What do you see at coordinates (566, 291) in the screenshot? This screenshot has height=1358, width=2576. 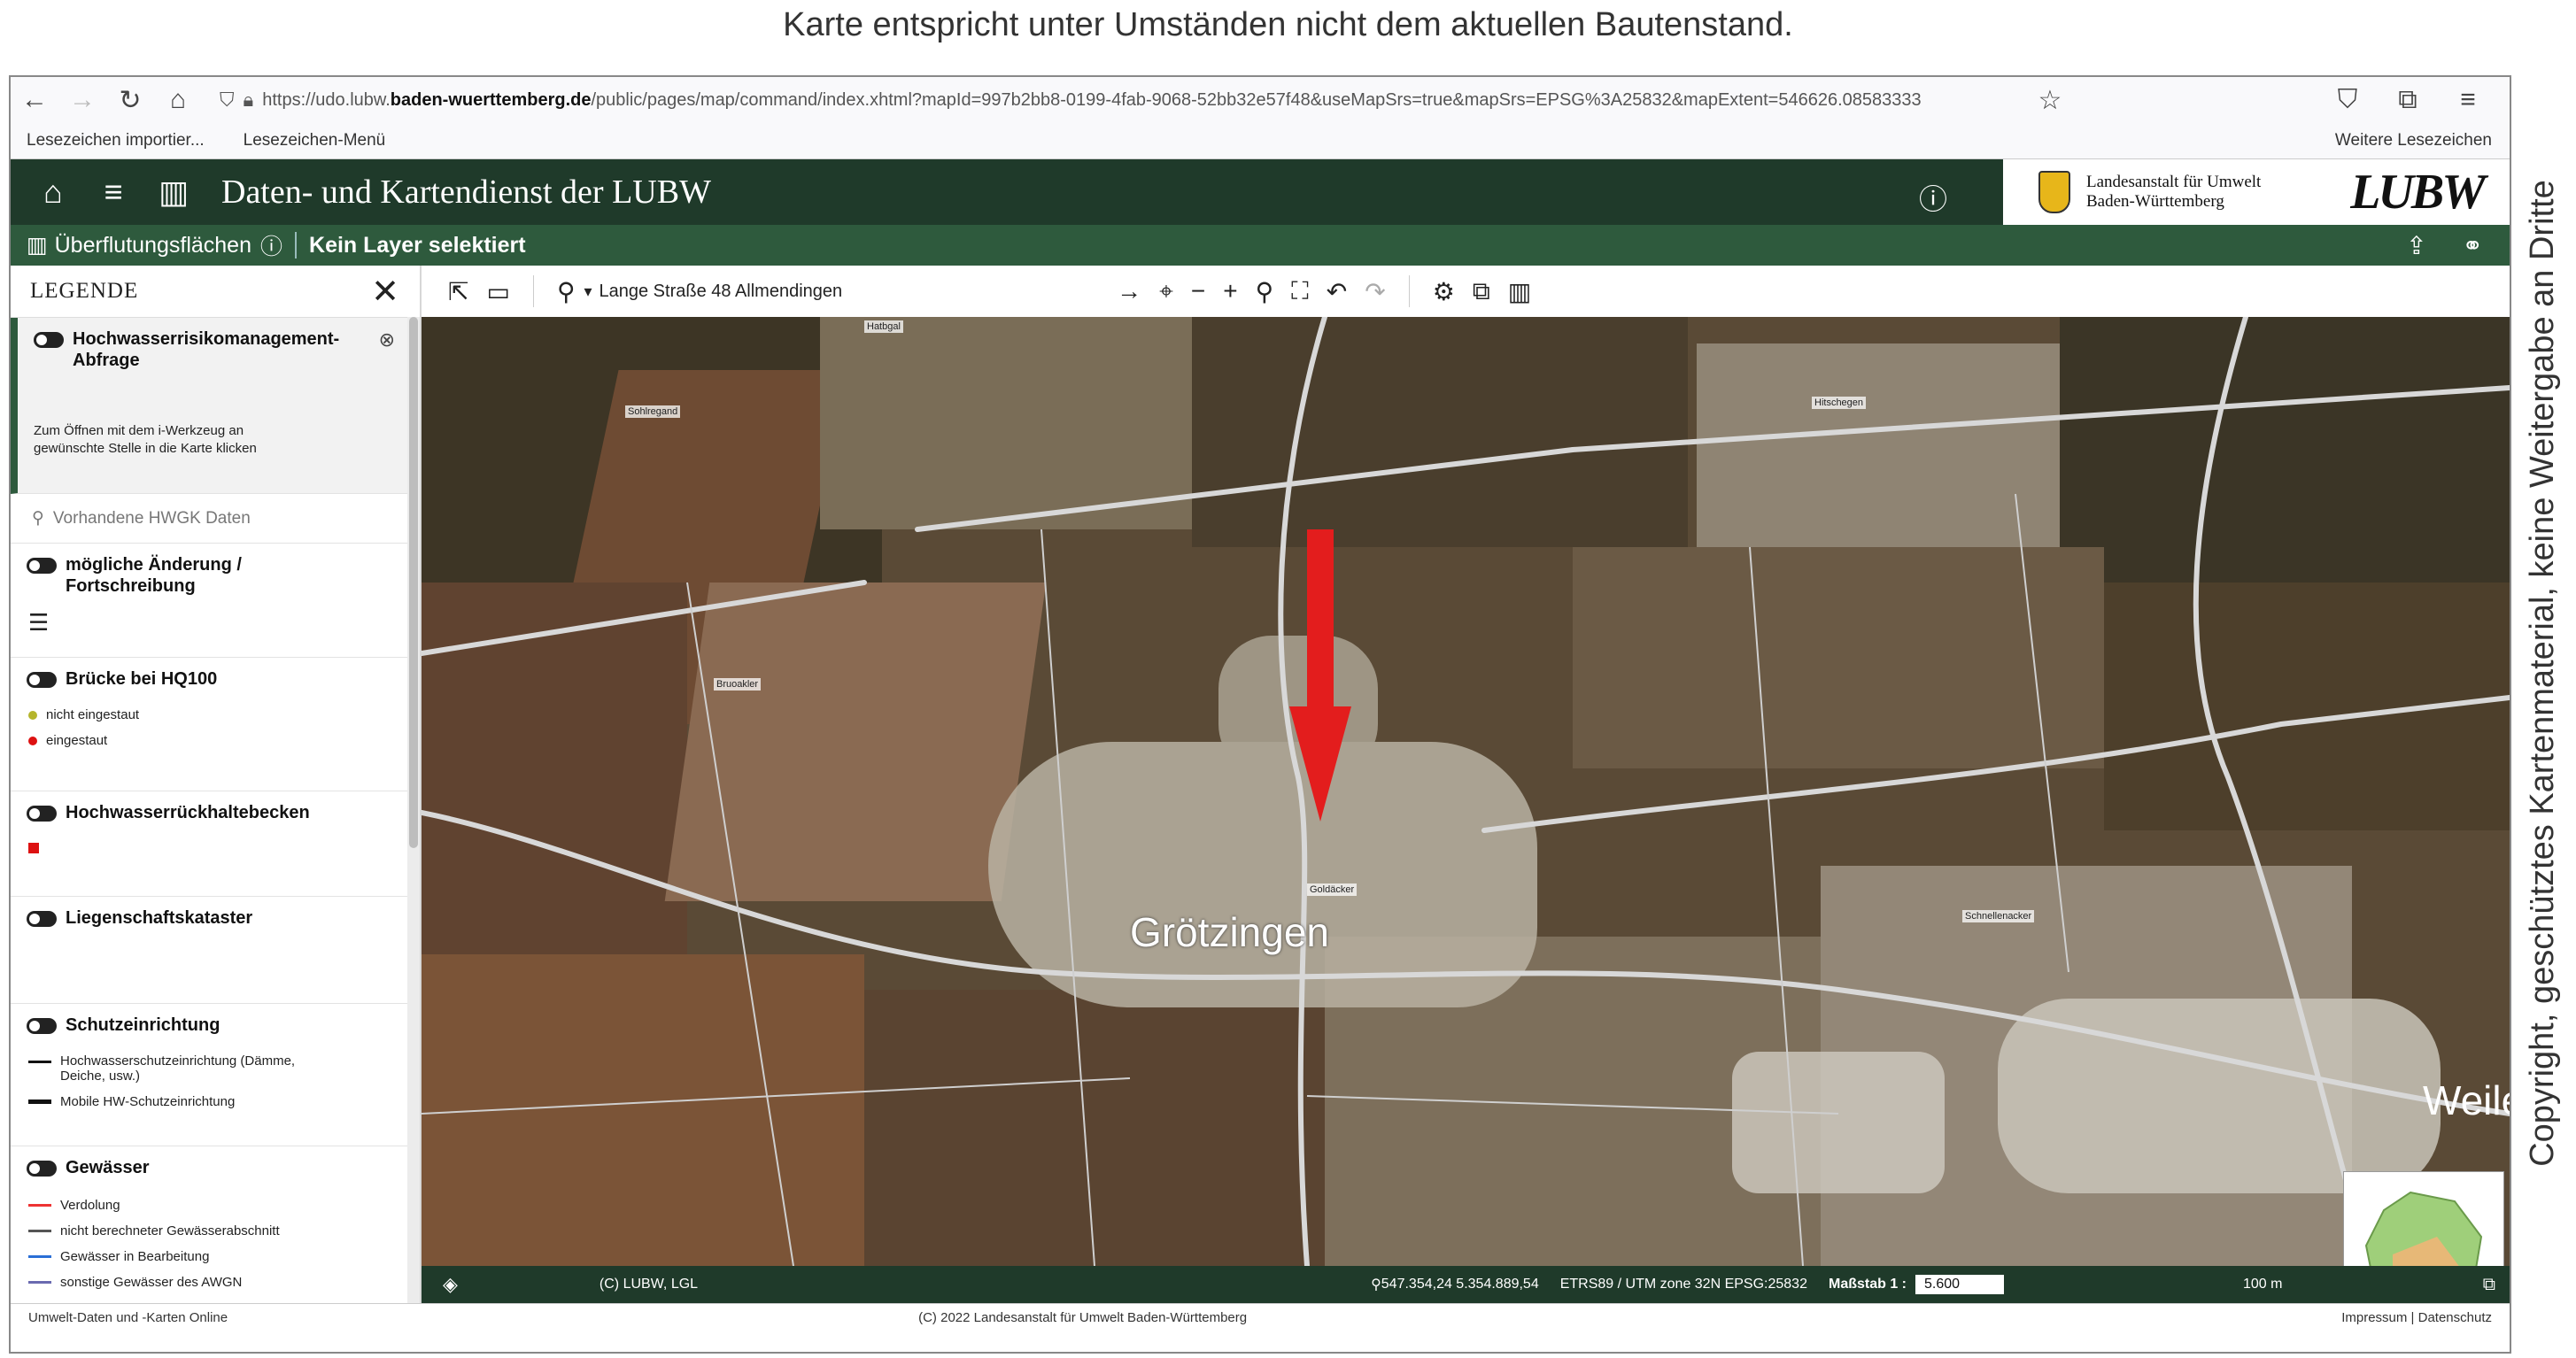 I see `search-icon: ⚲` at bounding box center [566, 291].